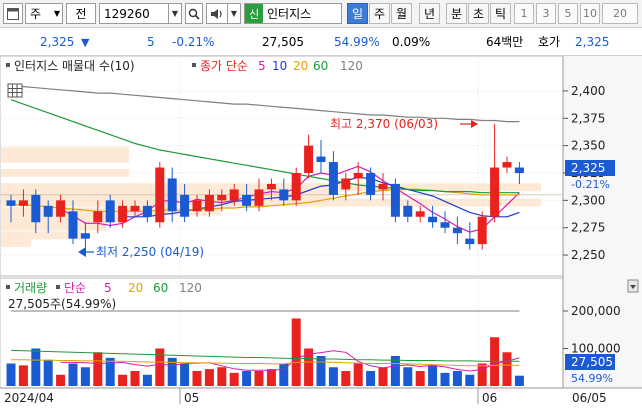  I want to click on interval-button: 1, so click(524, 13).